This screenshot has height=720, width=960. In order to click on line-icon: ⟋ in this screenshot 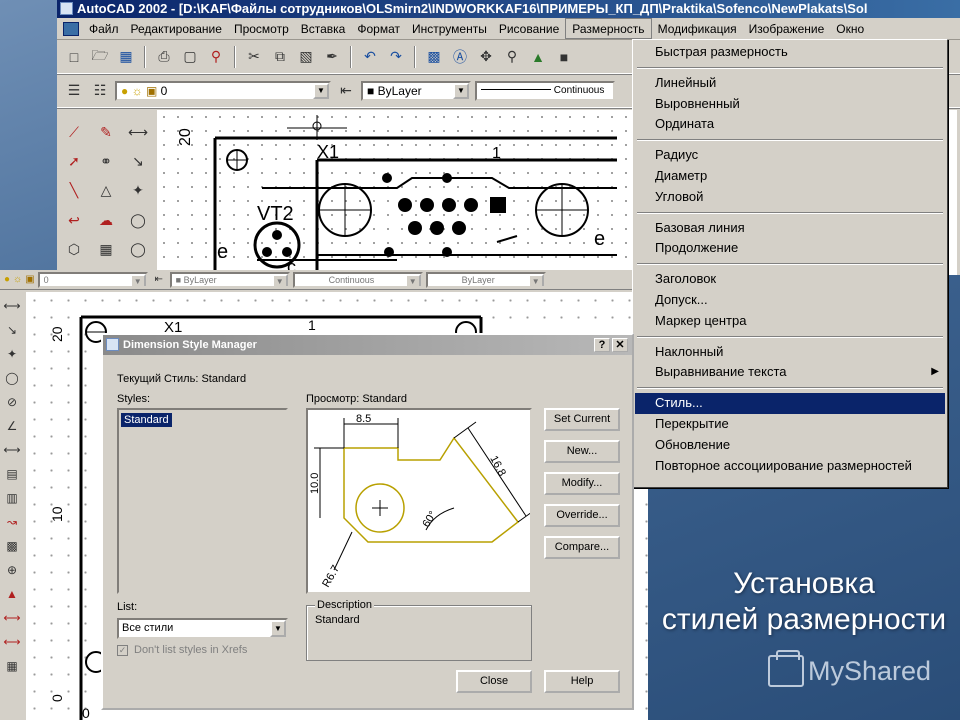, I will do `click(74, 132)`.